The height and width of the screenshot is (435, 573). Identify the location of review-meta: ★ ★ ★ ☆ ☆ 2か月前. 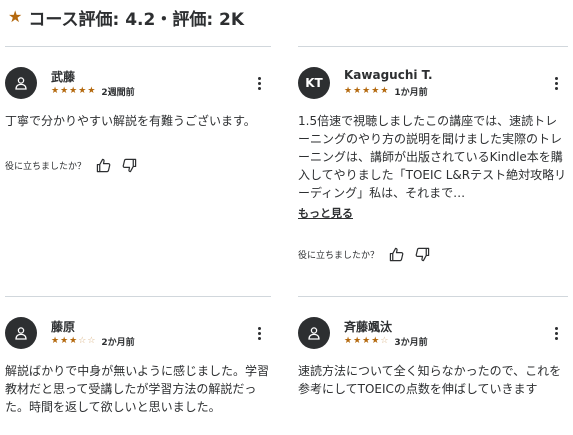
(93, 342).